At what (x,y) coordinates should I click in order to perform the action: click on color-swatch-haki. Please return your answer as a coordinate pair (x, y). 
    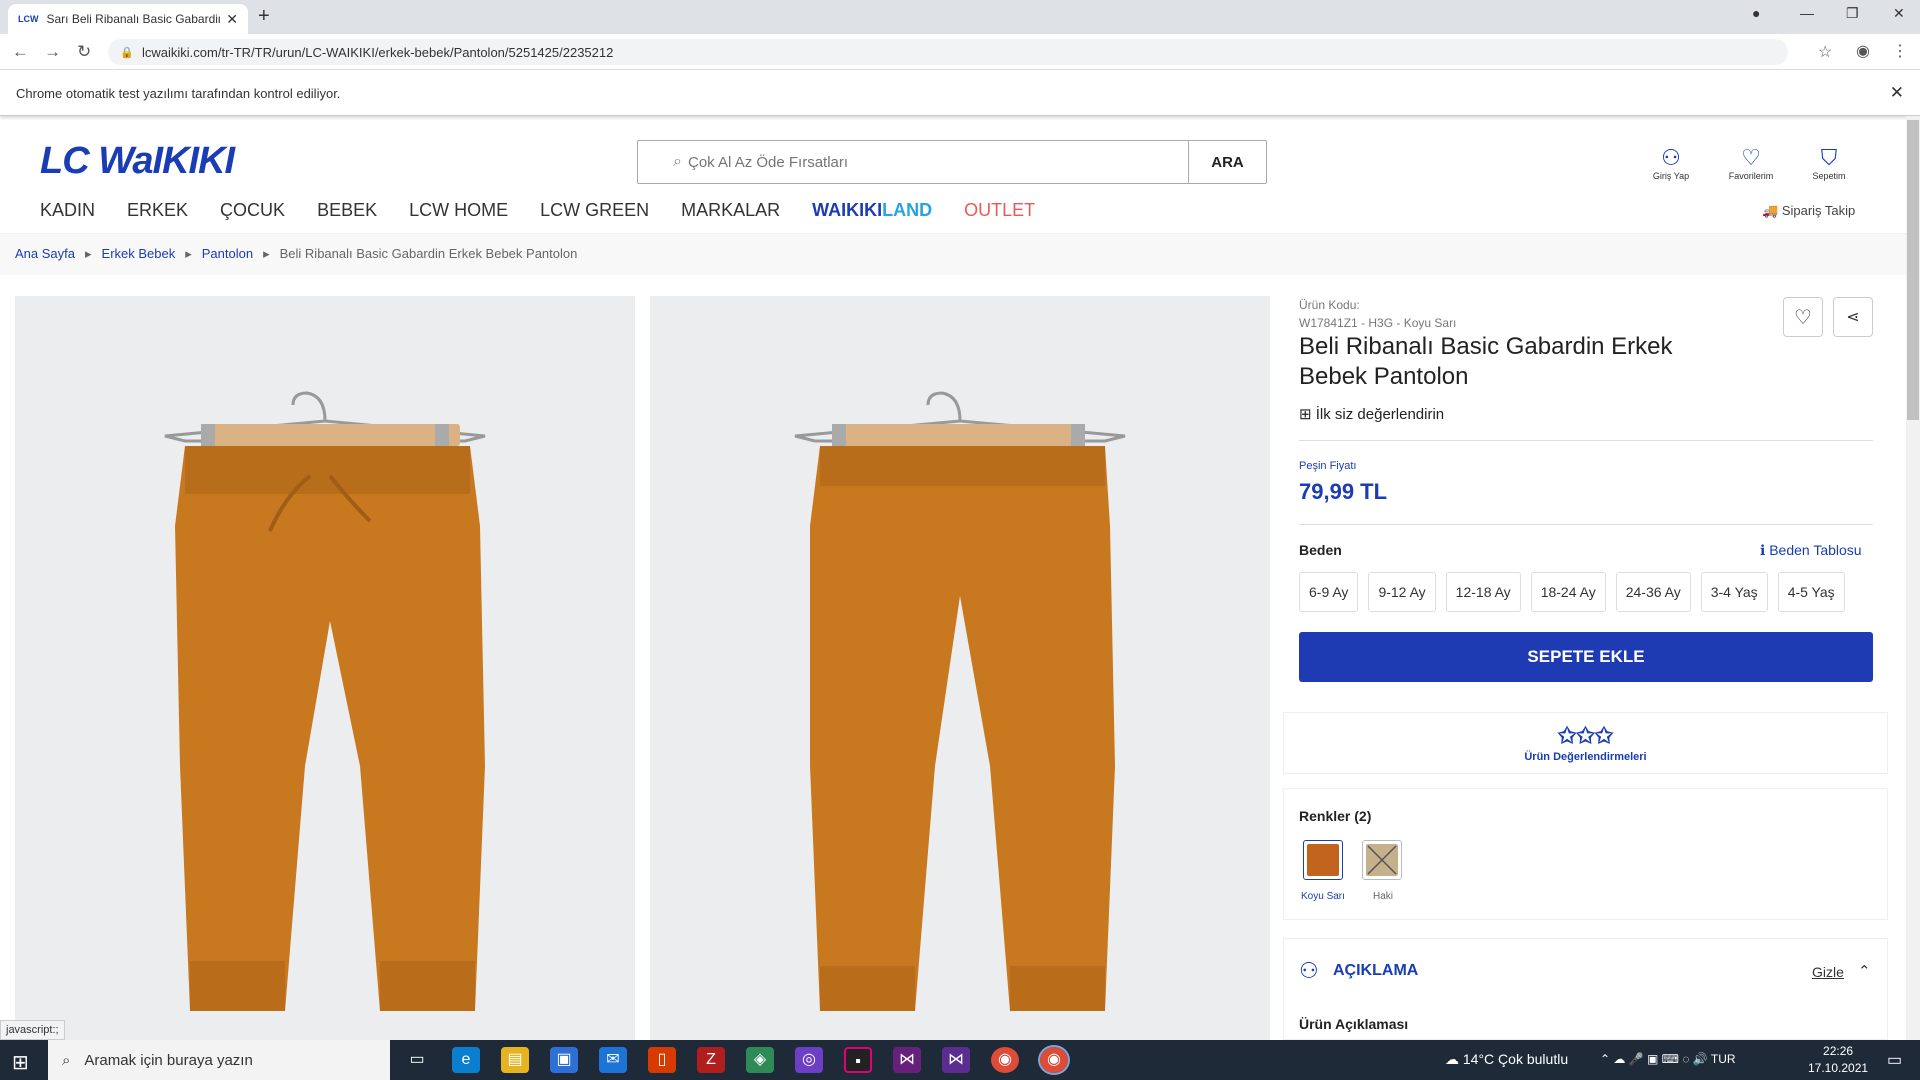
    Looking at the image, I should click on (1382, 860).